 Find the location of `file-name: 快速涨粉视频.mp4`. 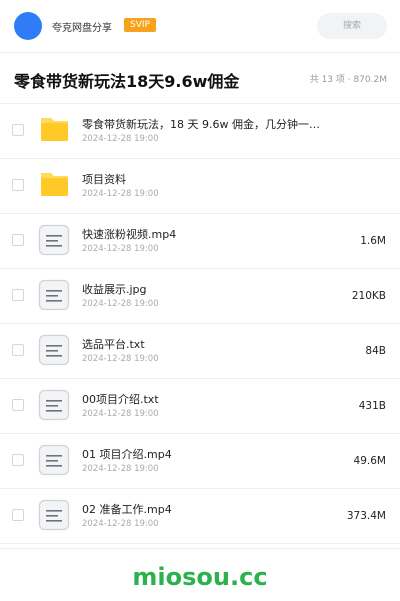

file-name: 快速涨粉视频.mp4 is located at coordinates (129, 234).